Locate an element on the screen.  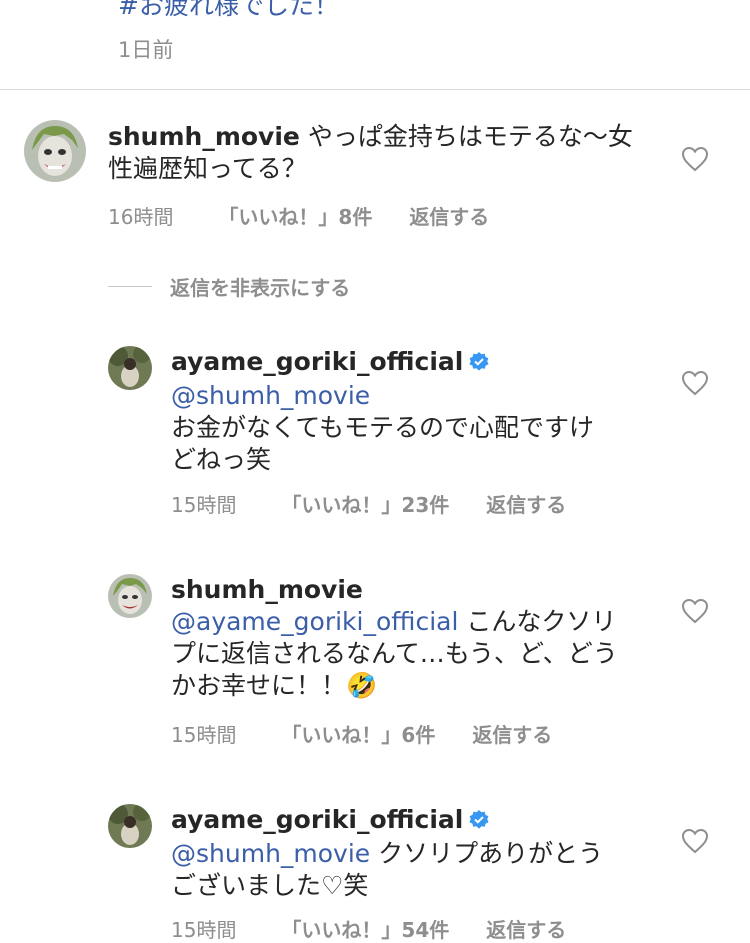
reply-3-mention: @shumh_movie is located at coordinates (270, 853).